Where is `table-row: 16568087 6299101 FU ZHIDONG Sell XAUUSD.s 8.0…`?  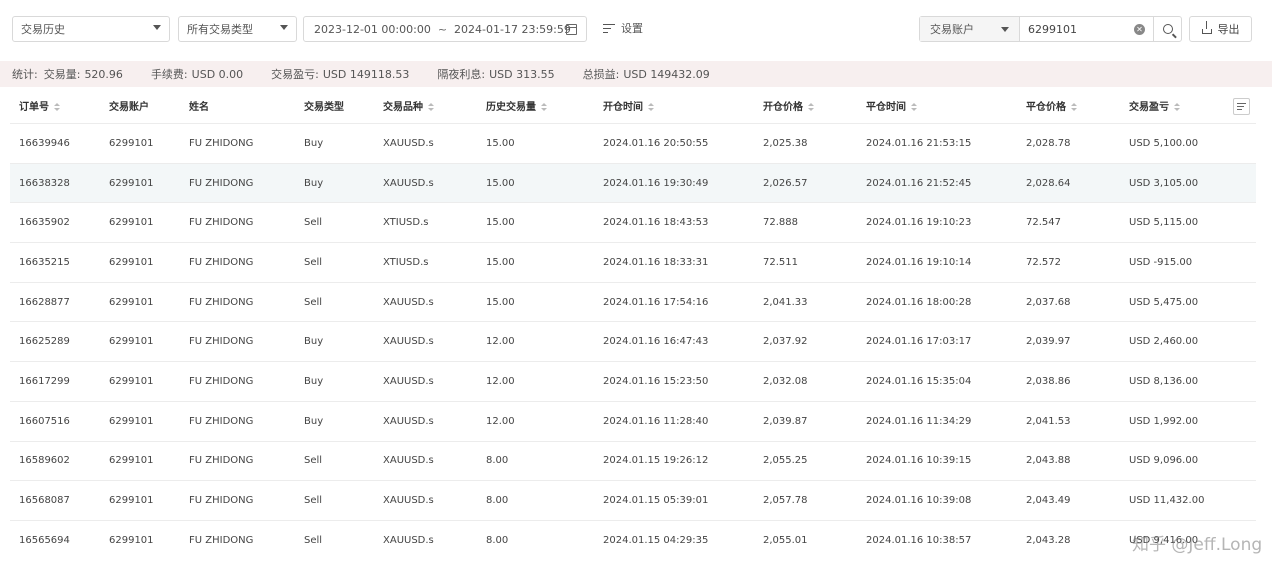 table-row: 16568087 6299101 FU ZHIDONG Sell XAUUSD.s 8.0… is located at coordinates (633, 500).